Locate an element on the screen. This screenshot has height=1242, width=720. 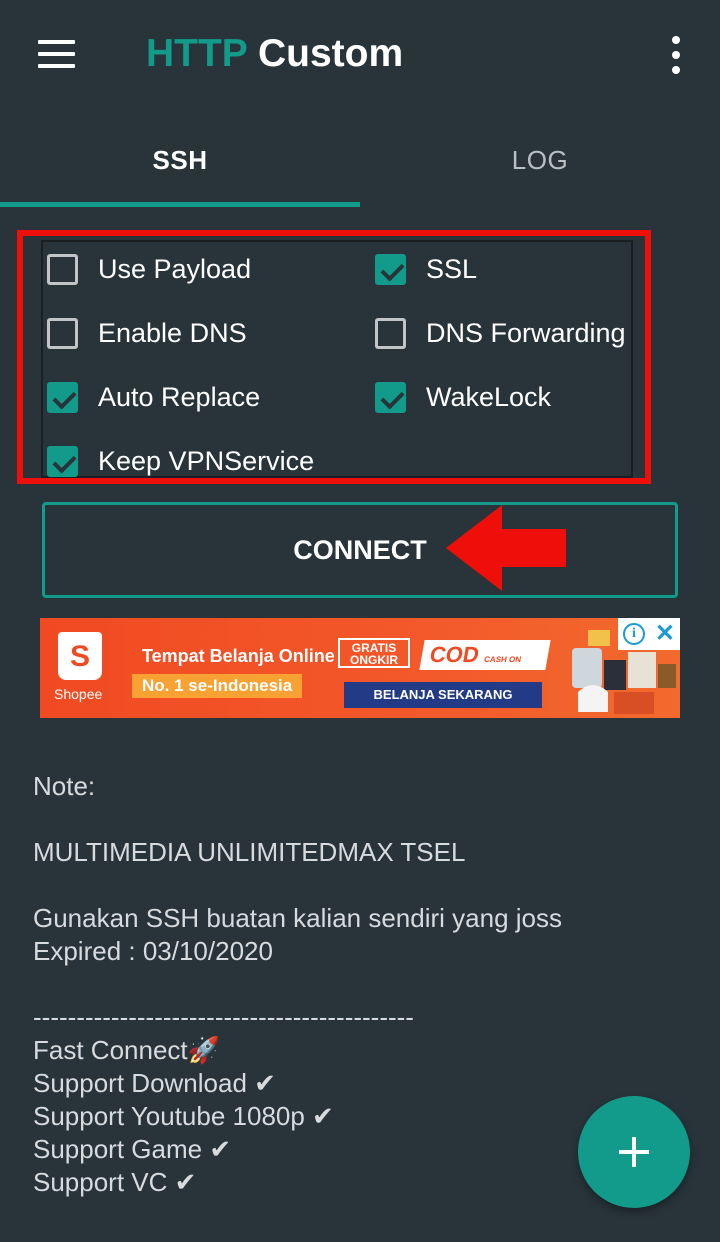
close-icon: ✕ is located at coordinates (665, 634).